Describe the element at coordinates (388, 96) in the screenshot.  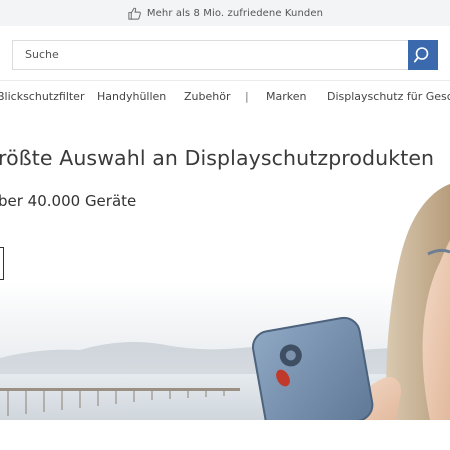
I see `nav-item-displayschutz-geschaeft: Displayschutz für Geschä` at that location.